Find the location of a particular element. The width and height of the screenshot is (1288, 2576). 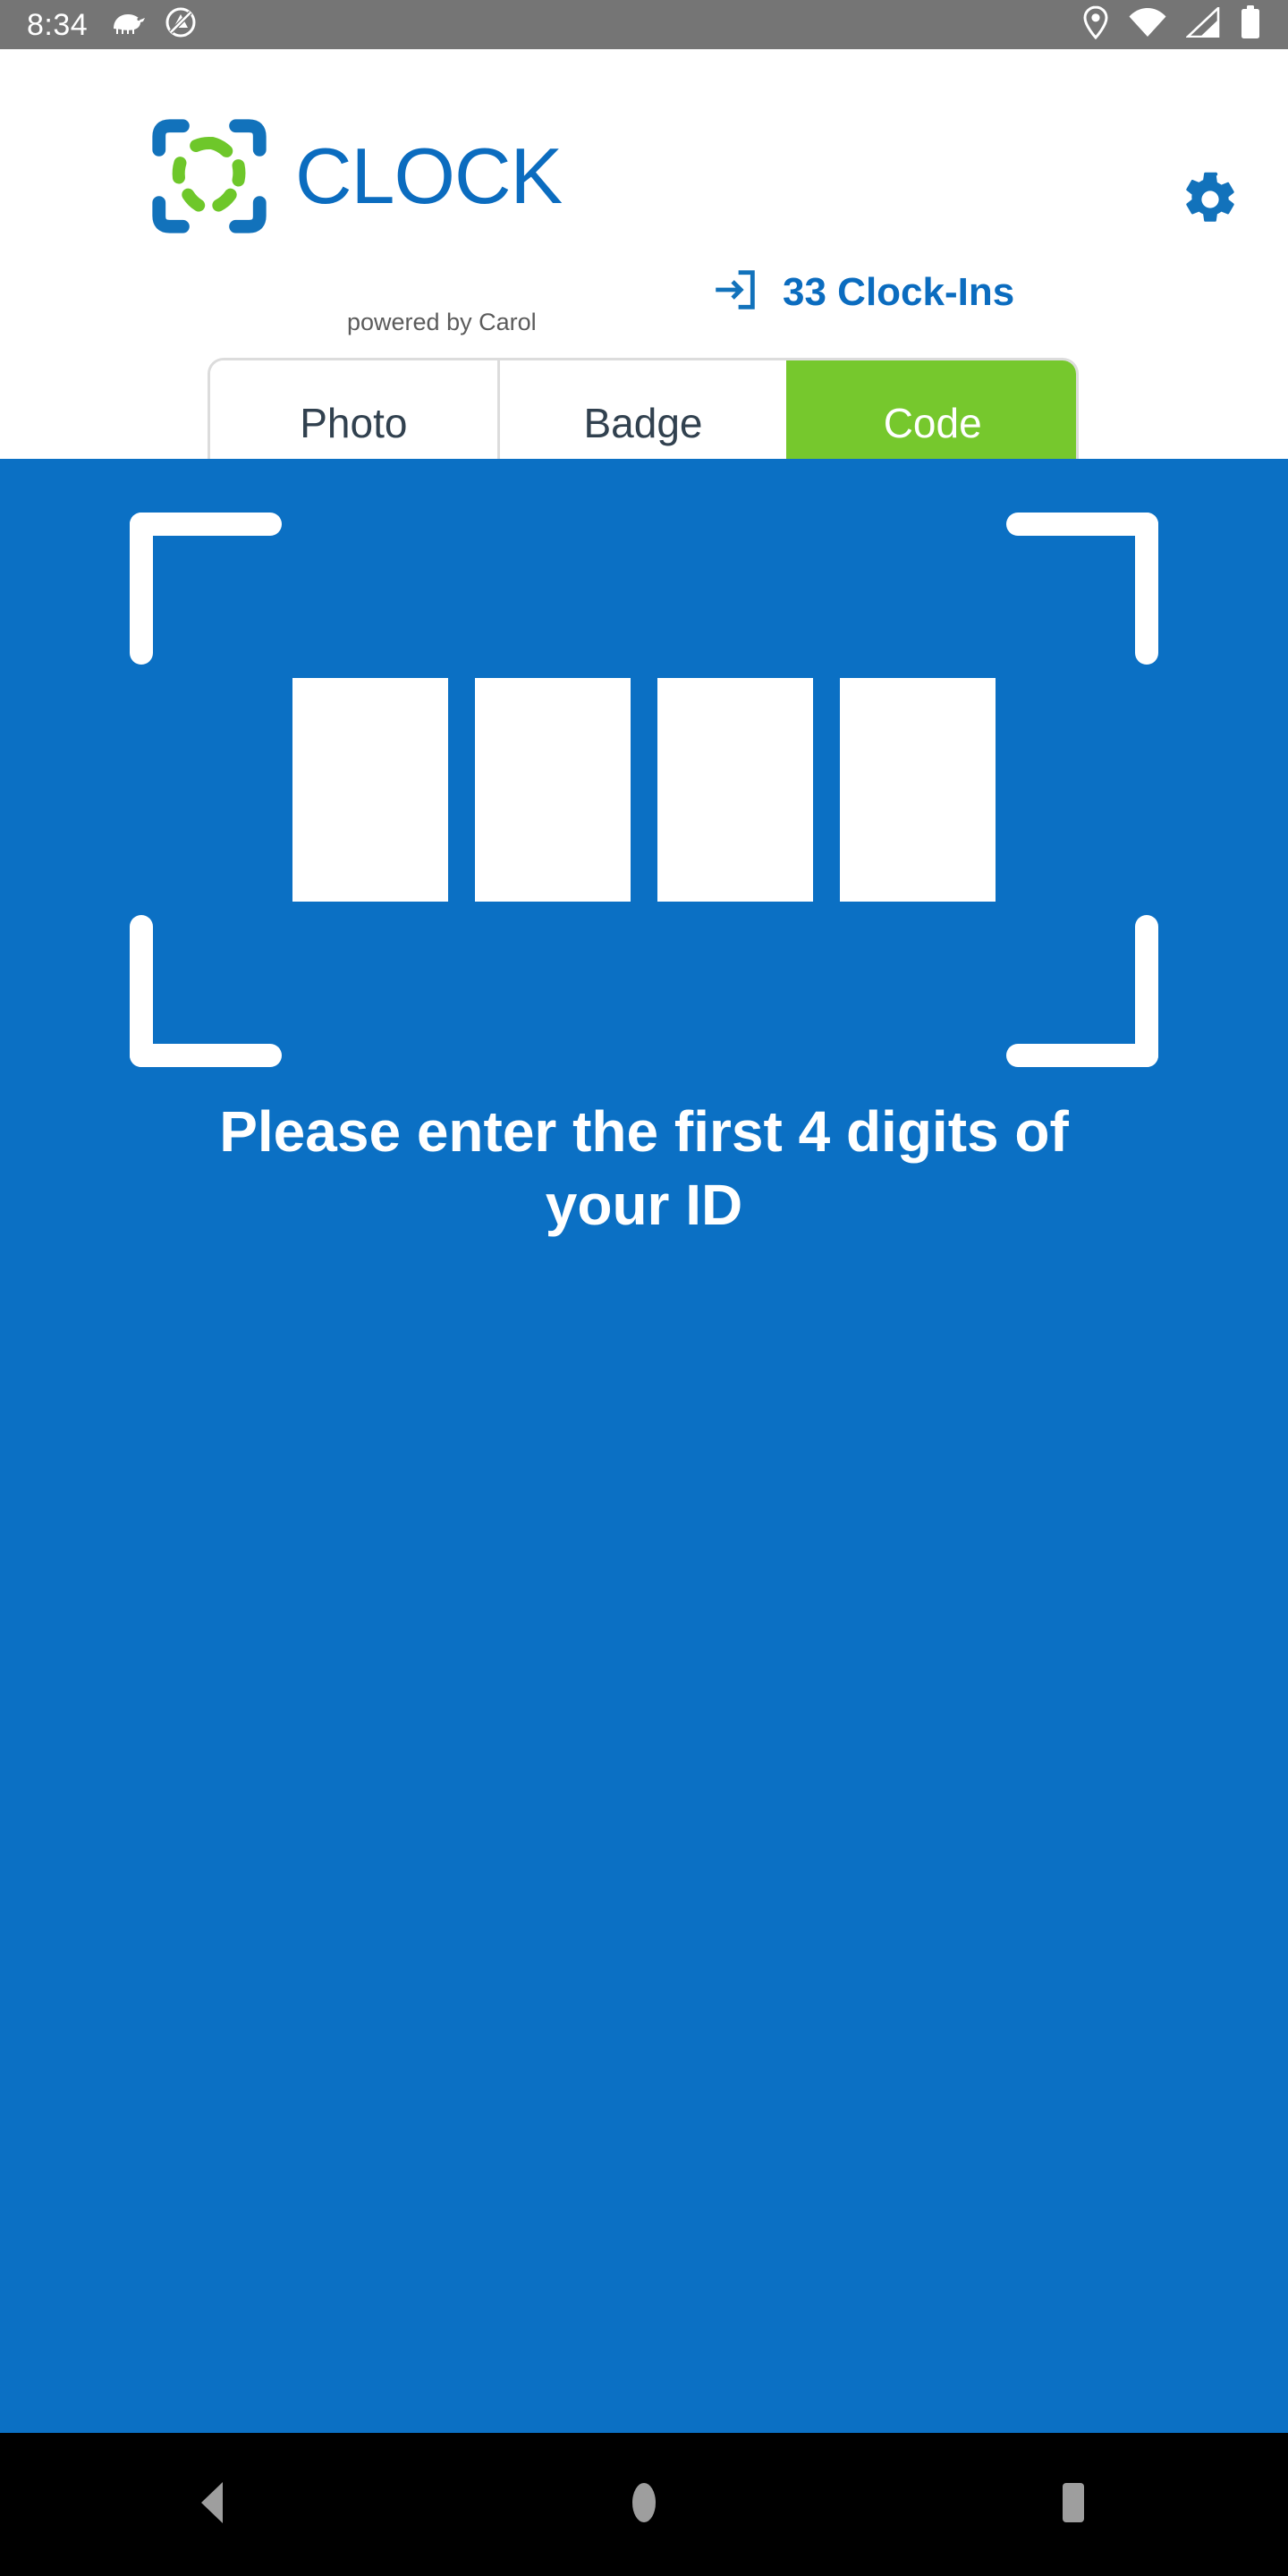

scan-corner-top-right-icon is located at coordinates (1082, 589).